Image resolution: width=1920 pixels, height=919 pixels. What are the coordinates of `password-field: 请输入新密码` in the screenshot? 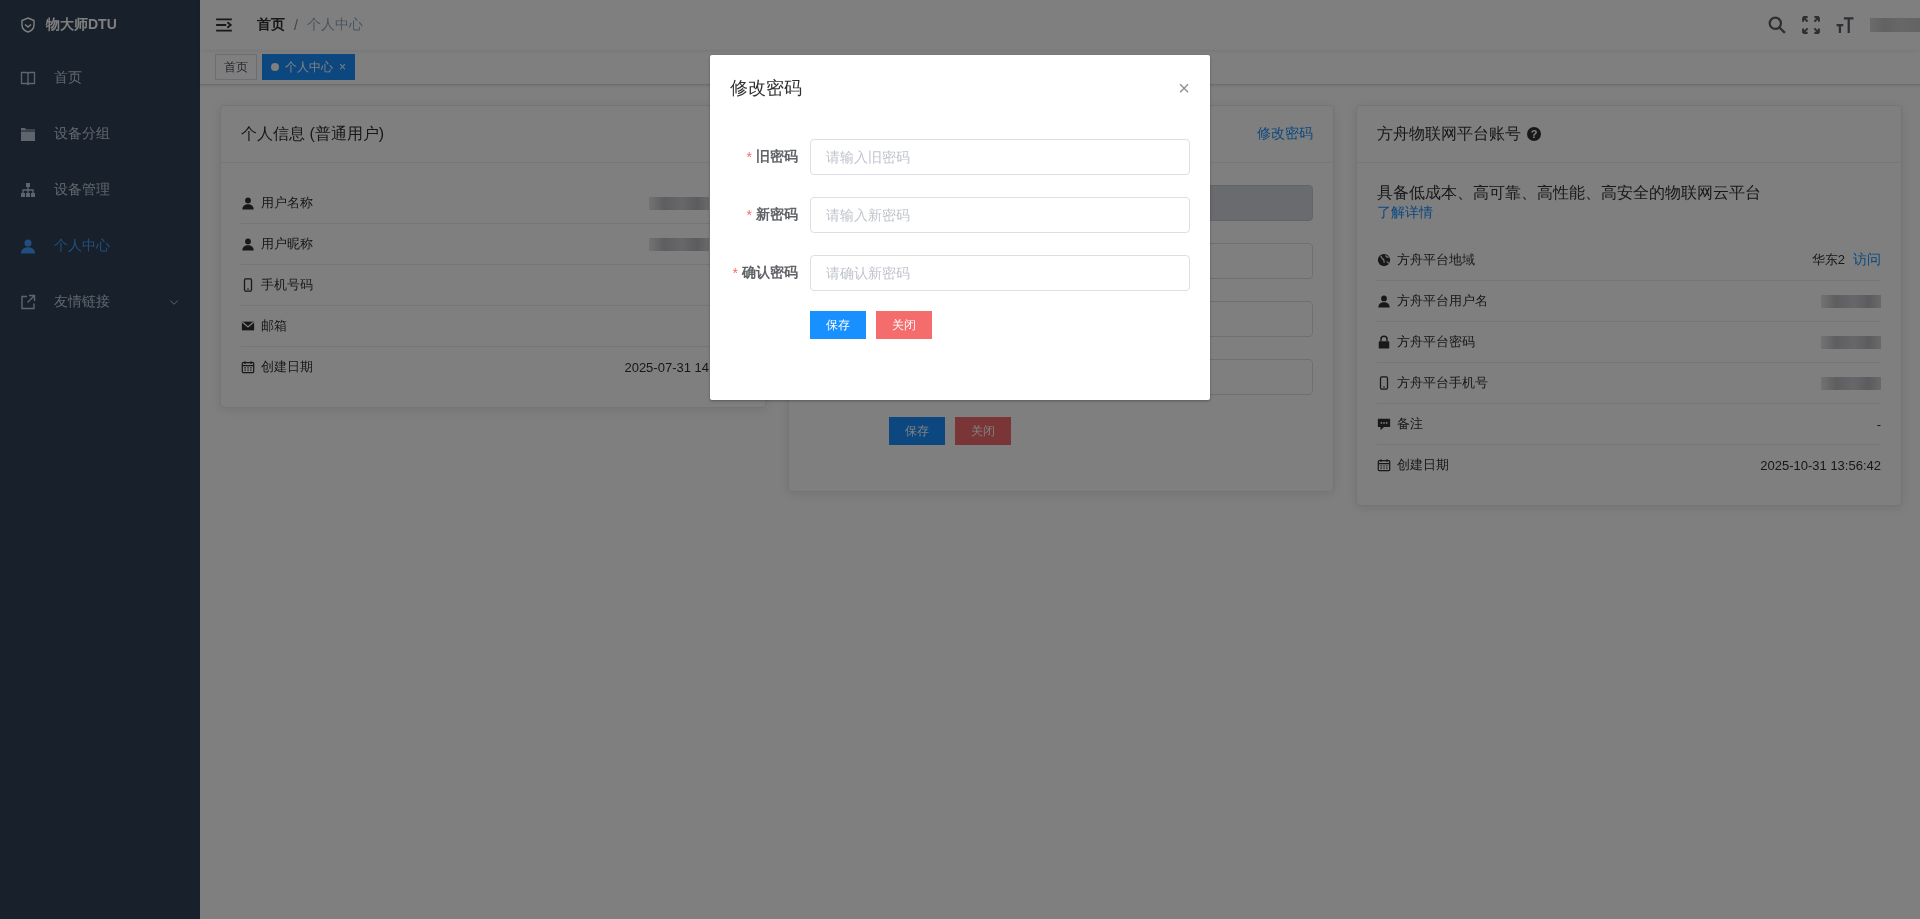 It's located at (1000, 215).